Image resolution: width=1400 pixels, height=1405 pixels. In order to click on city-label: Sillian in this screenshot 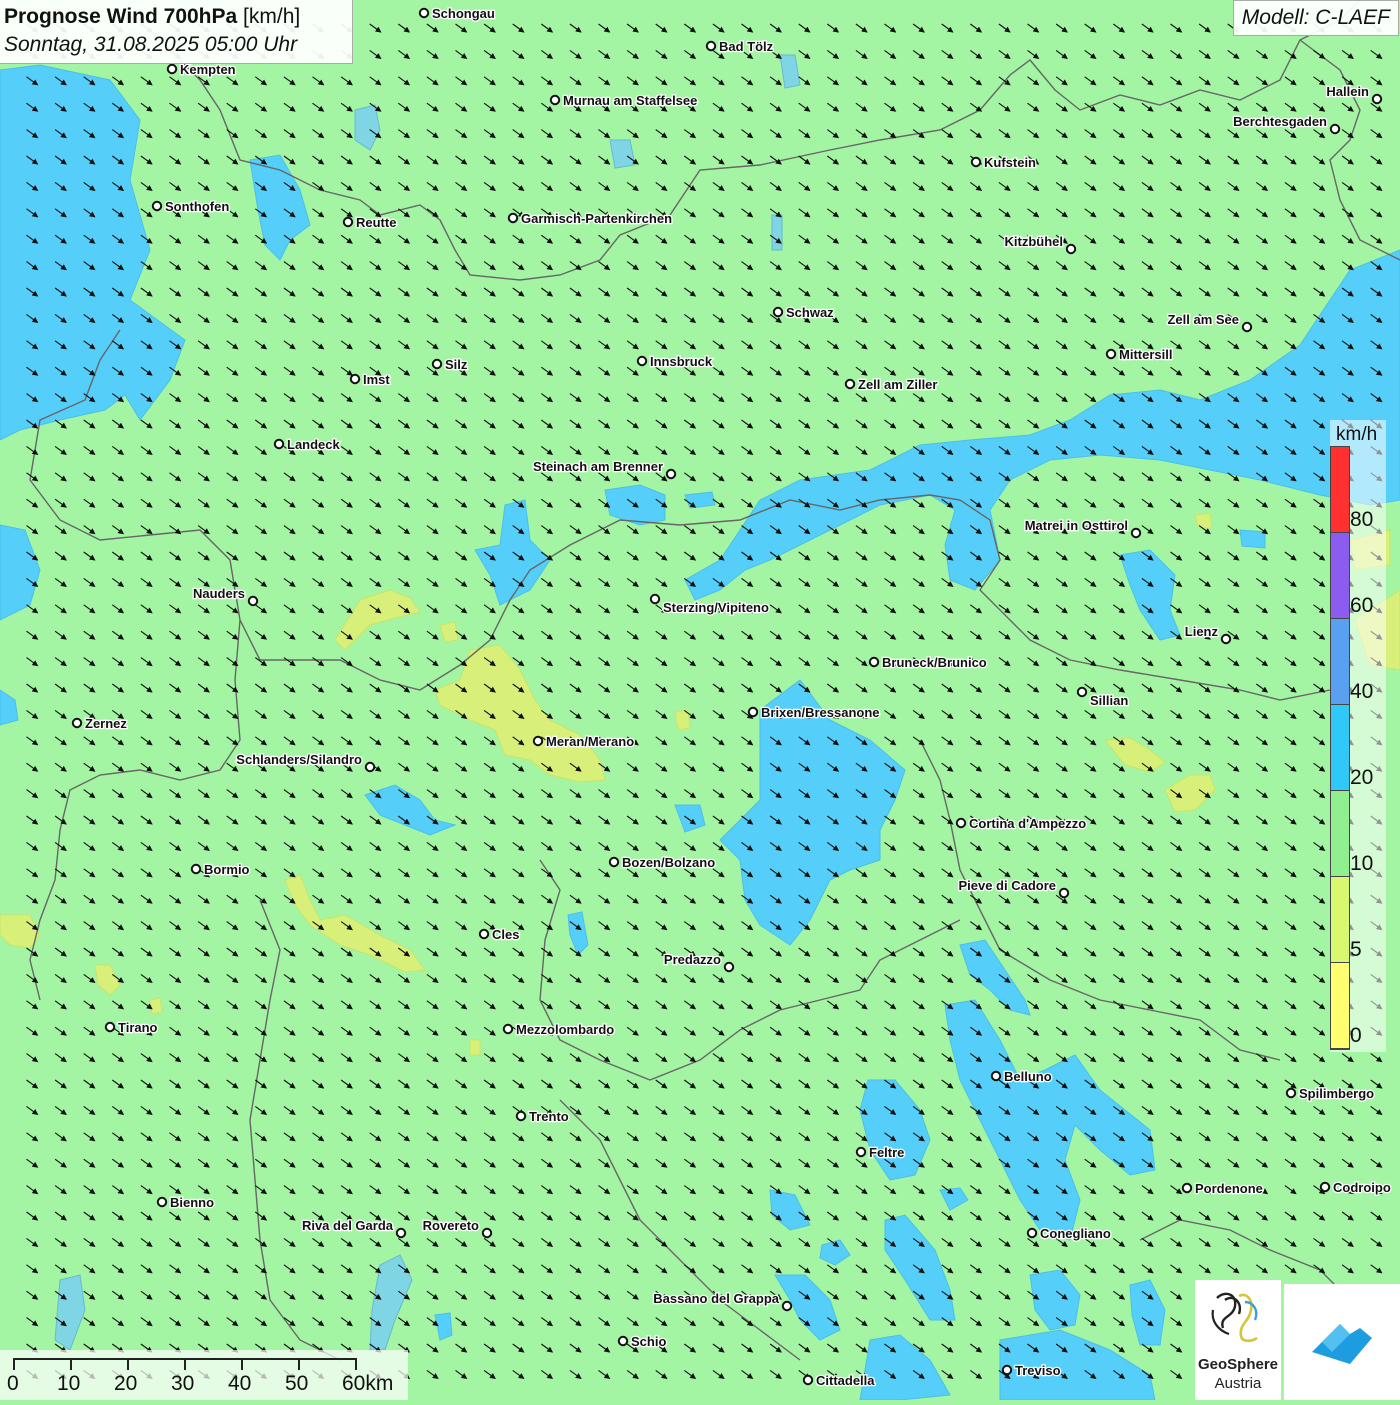, I will do `click(1109, 700)`.